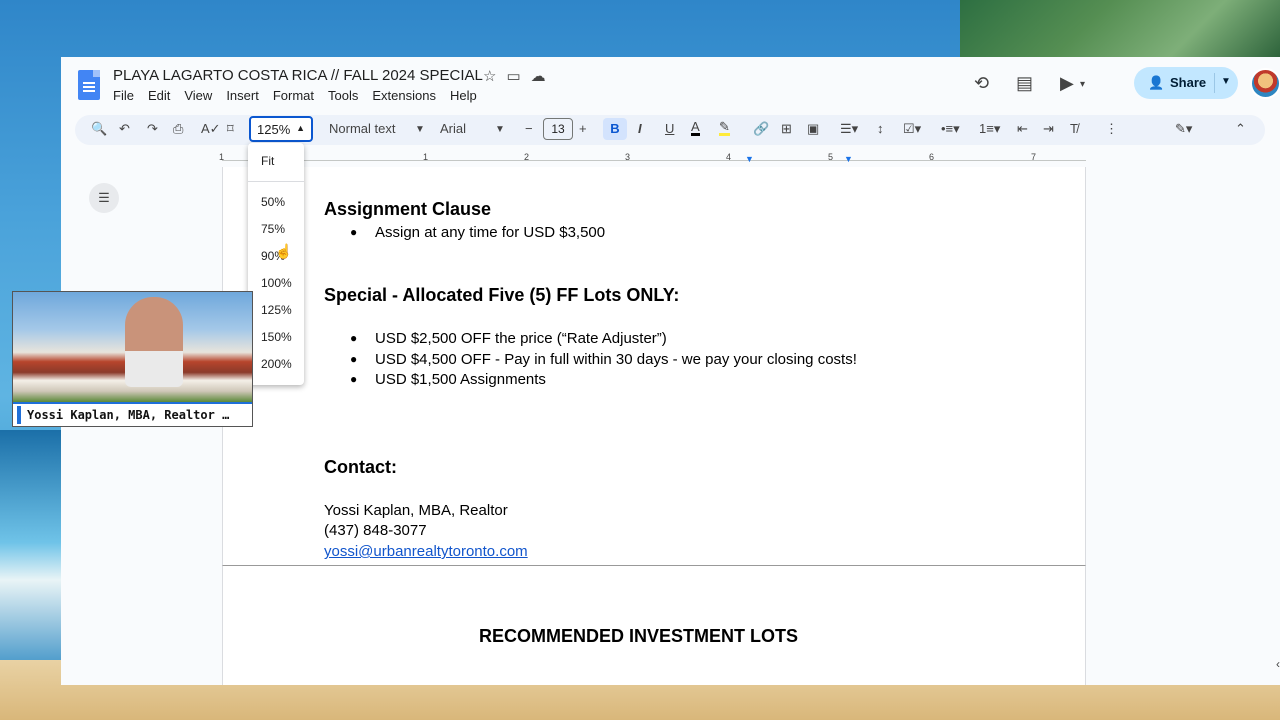  Describe the element at coordinates (1034, 157) in the screenshot. I see `ruler-number: 7` at that location.